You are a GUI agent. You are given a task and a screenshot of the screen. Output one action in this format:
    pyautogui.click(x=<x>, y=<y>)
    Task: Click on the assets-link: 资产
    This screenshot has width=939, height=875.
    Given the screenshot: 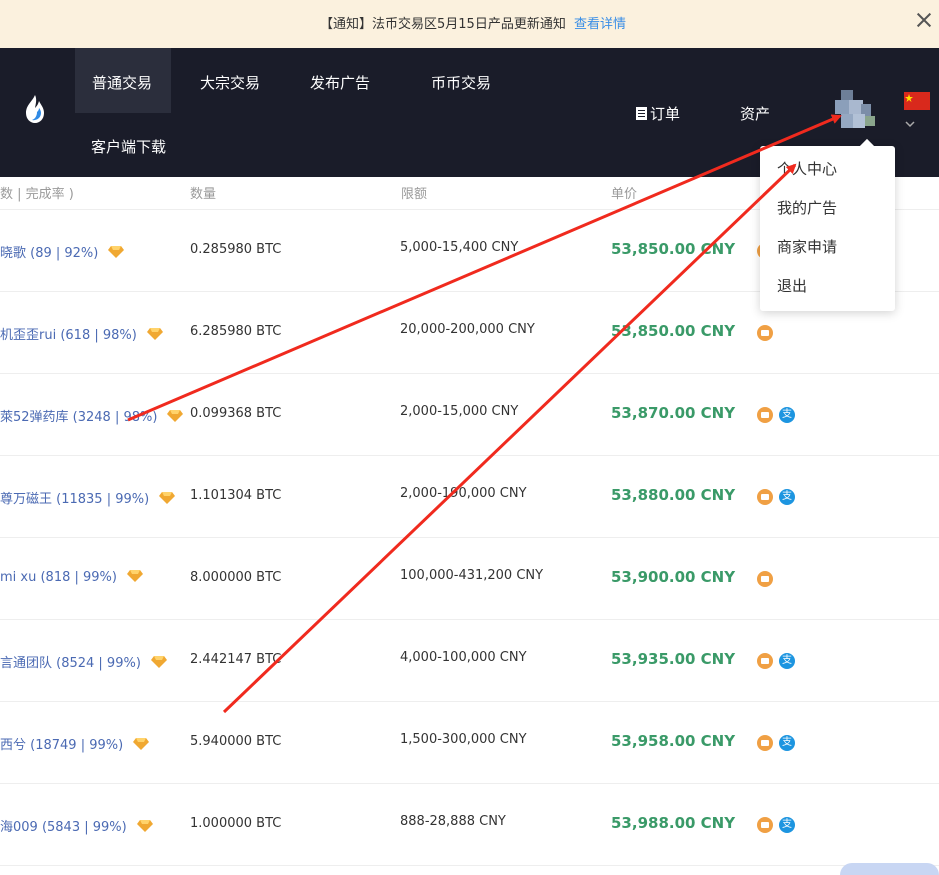 What is the action you would take?
    pyautogui.click(x=755, y=113)
    